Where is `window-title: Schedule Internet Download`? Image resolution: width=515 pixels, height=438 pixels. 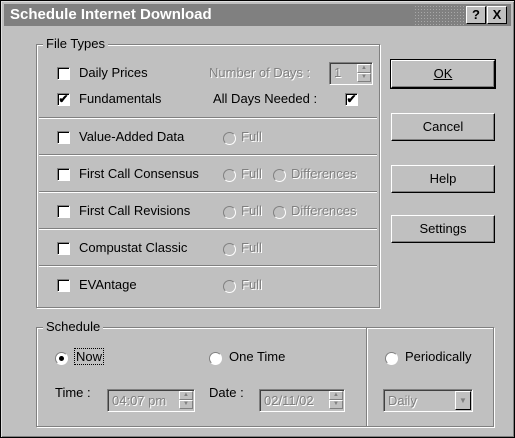 window-title: Schedule Internet Download is located at coordinates (111, 14).